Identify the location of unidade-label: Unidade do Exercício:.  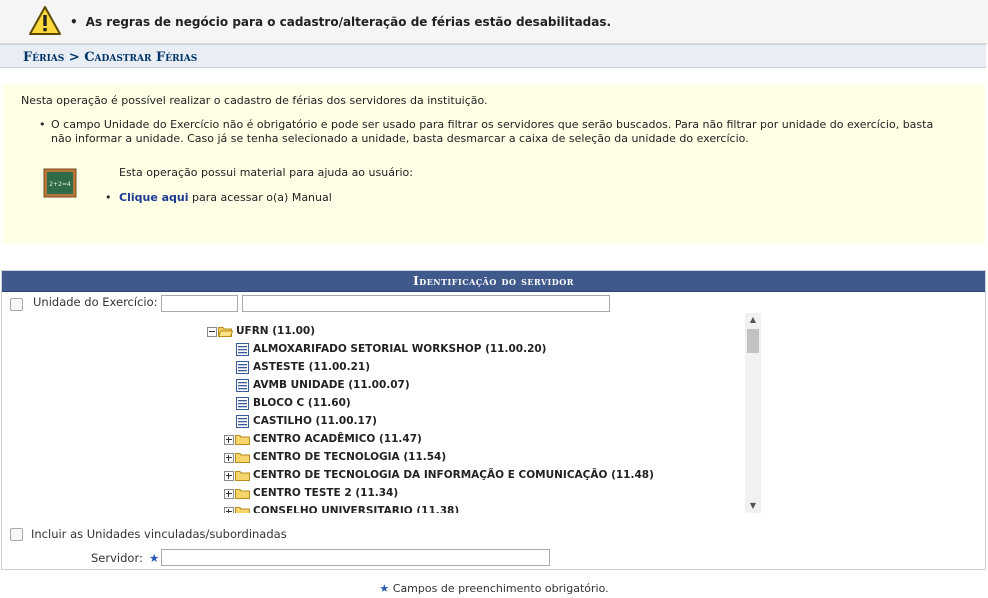
(95, 302).